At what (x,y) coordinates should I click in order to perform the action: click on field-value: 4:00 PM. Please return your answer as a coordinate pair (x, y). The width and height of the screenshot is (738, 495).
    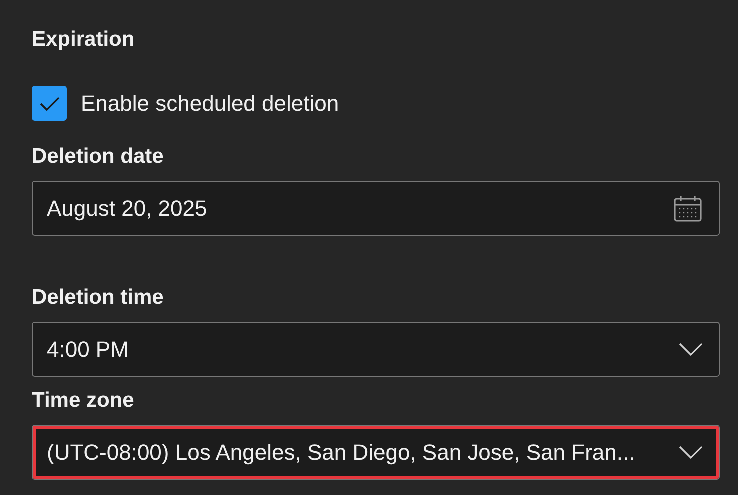
    Looking at the image, I should click on (88, 350).